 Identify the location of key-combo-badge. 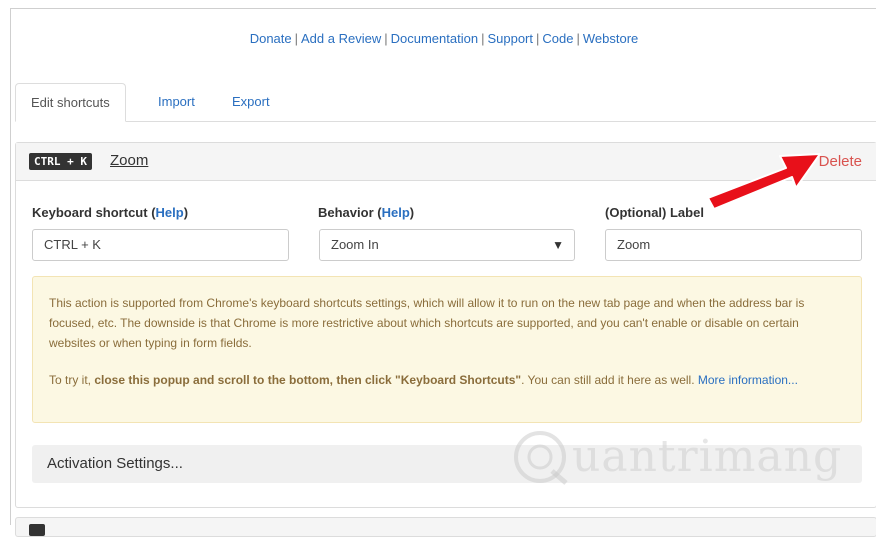
(37, 530).